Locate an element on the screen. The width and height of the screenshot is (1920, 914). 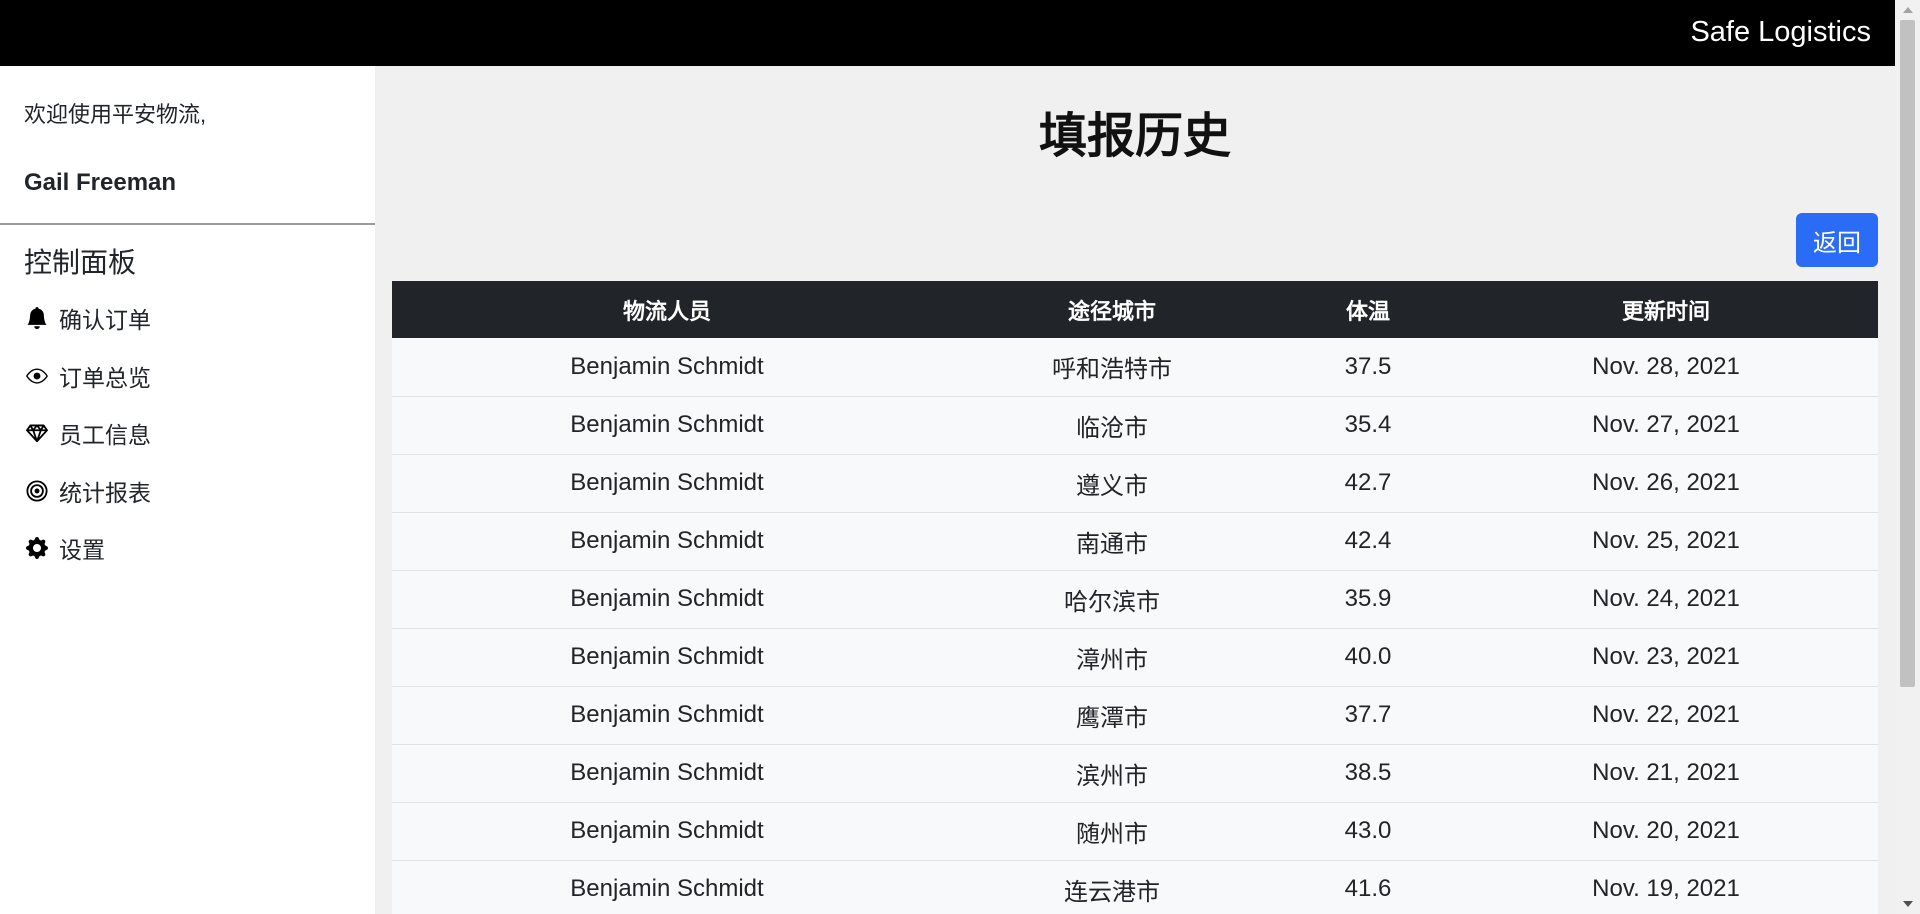
back-button: 返回 is located at coordinates (1837, 240).